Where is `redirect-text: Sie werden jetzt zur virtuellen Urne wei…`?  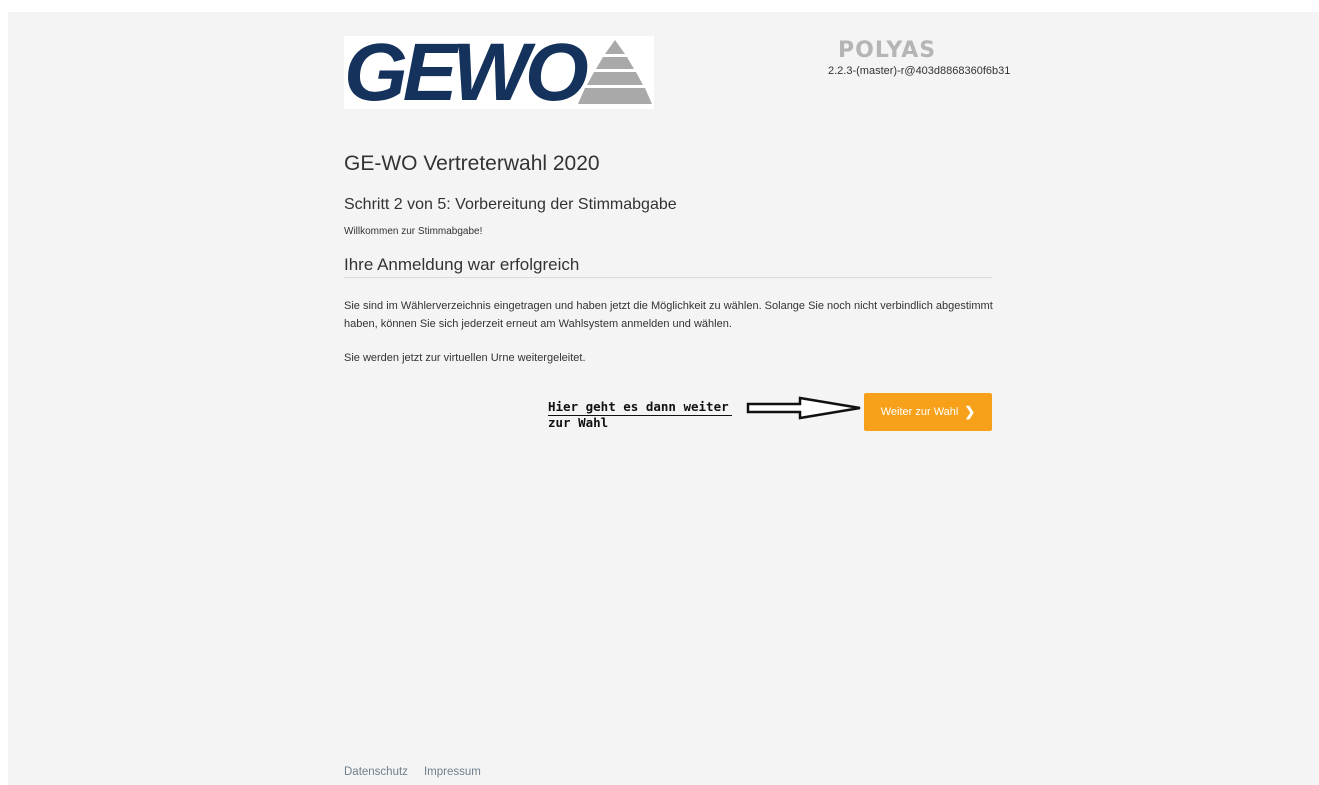
redirect-text: Sie werden jetzt zur virtuellen Urne wei… is located at coordinates (465, 358).